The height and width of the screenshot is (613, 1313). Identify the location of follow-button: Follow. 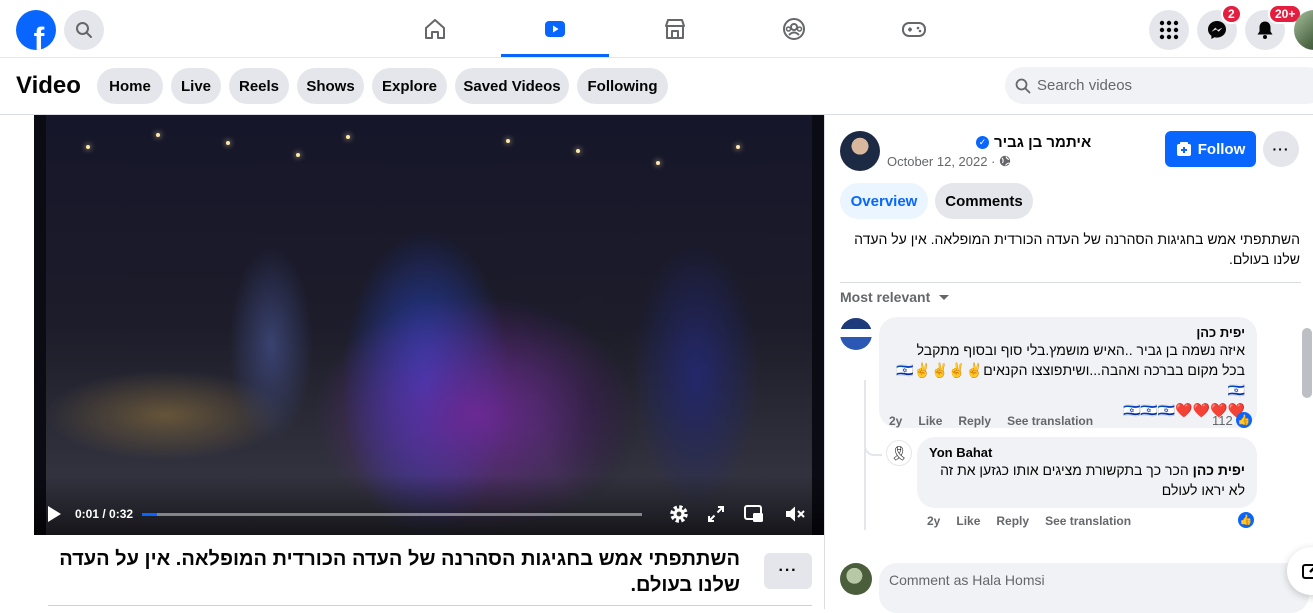
(1210, 149).